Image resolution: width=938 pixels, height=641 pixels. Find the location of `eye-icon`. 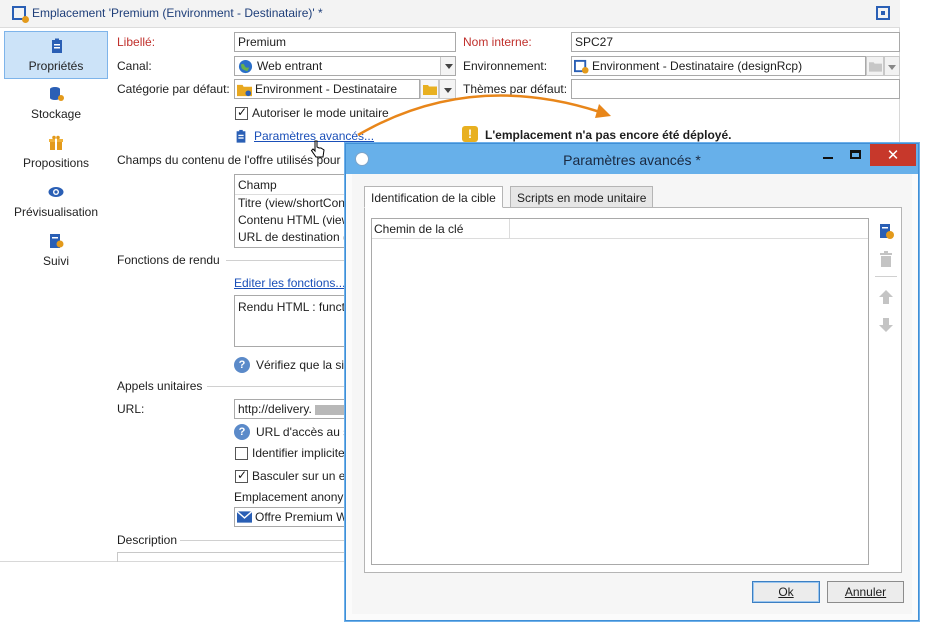

eye-icon is located at coordinates (56, 192).